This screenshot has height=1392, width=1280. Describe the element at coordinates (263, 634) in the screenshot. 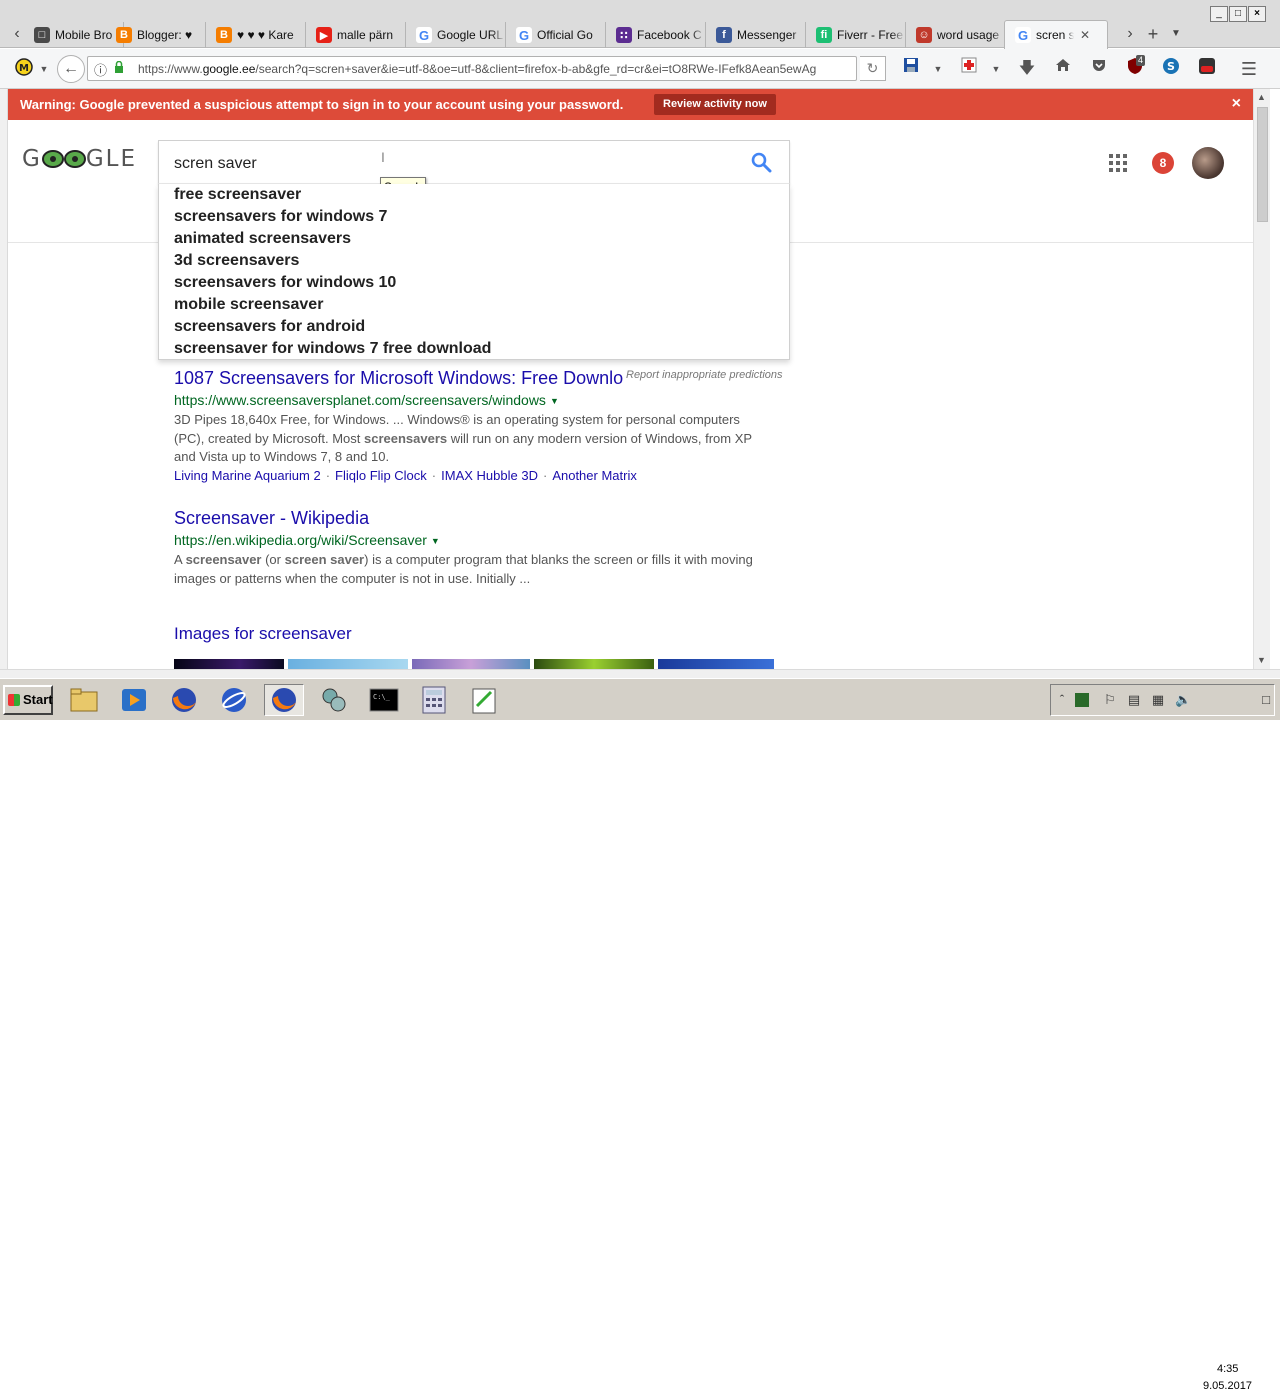

I see `images-heading-link: Images for screensaver` at that location.